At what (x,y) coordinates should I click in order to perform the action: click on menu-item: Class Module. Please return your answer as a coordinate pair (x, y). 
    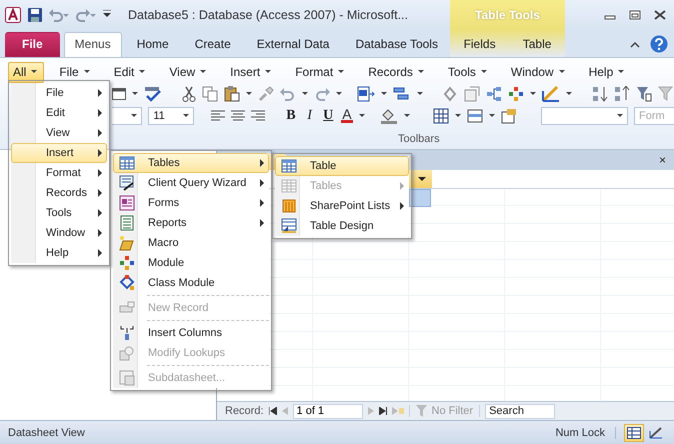
    Looking at the image, I should click on (191, 283).